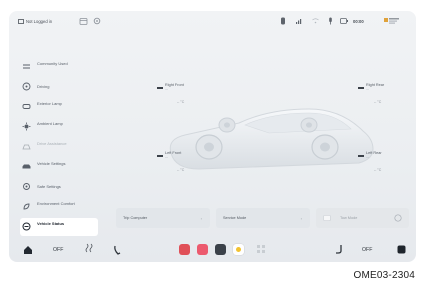 This screenshot has height=289, width=425. Describe the element at coordinates (26, 166) in the screenshot. I see `car-icon` at that location.